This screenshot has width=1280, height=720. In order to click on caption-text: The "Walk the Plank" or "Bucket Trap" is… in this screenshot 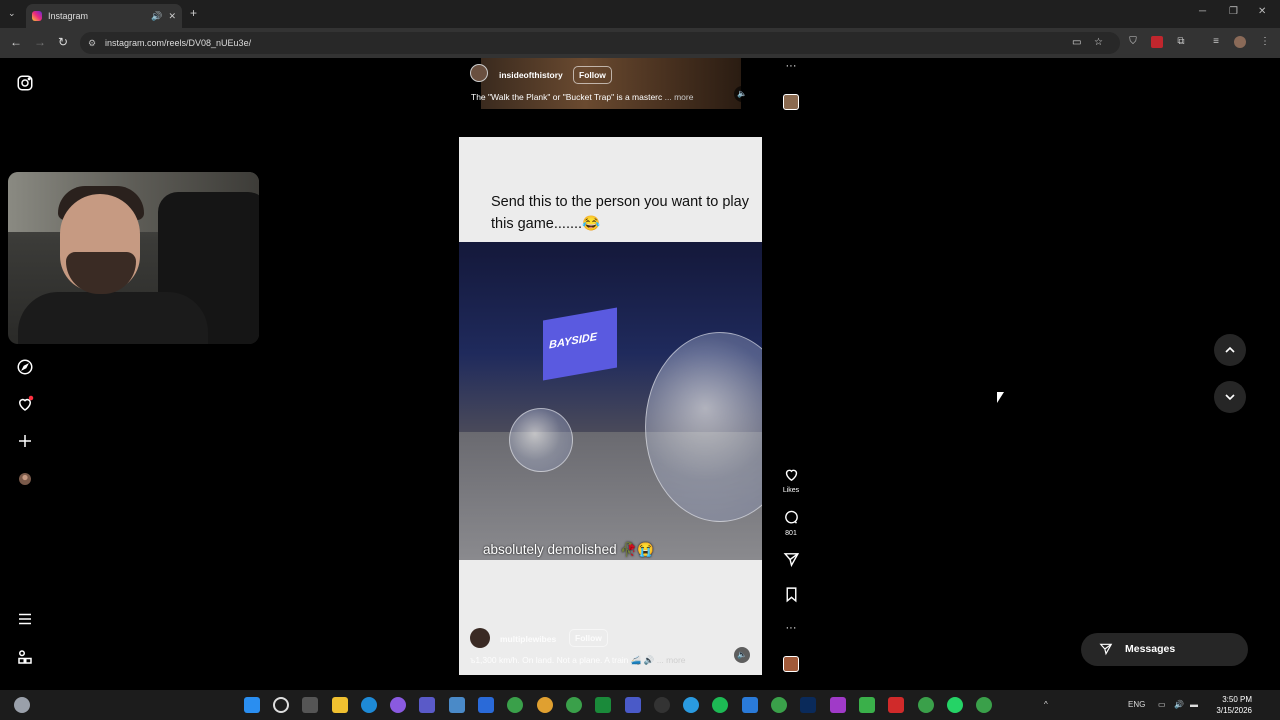, I will do `click(567, 97)`.